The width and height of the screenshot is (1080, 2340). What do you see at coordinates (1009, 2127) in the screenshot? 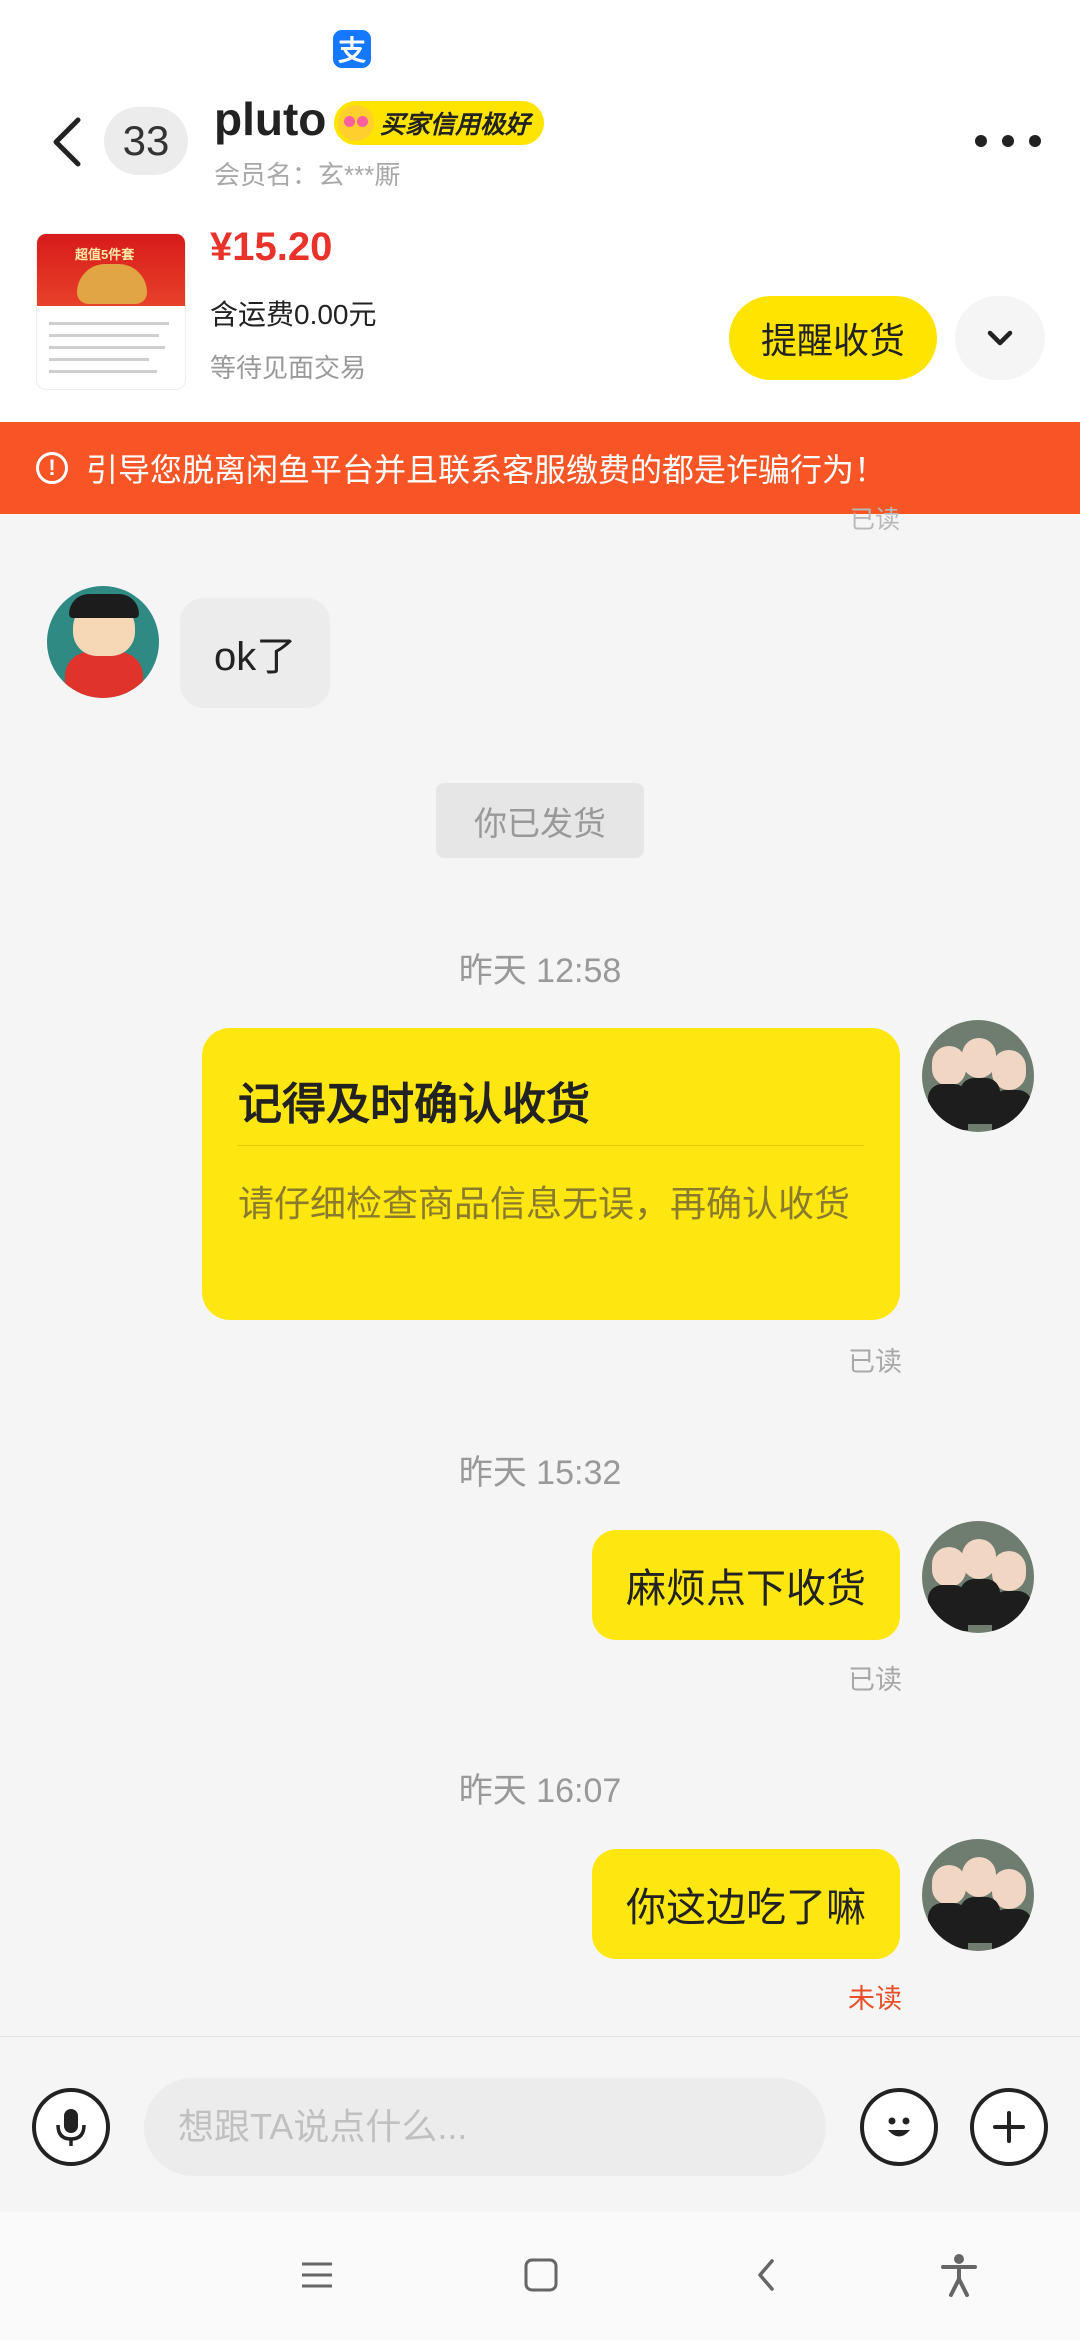
I see `plus-icon` at bounding box center [1009, 2127].